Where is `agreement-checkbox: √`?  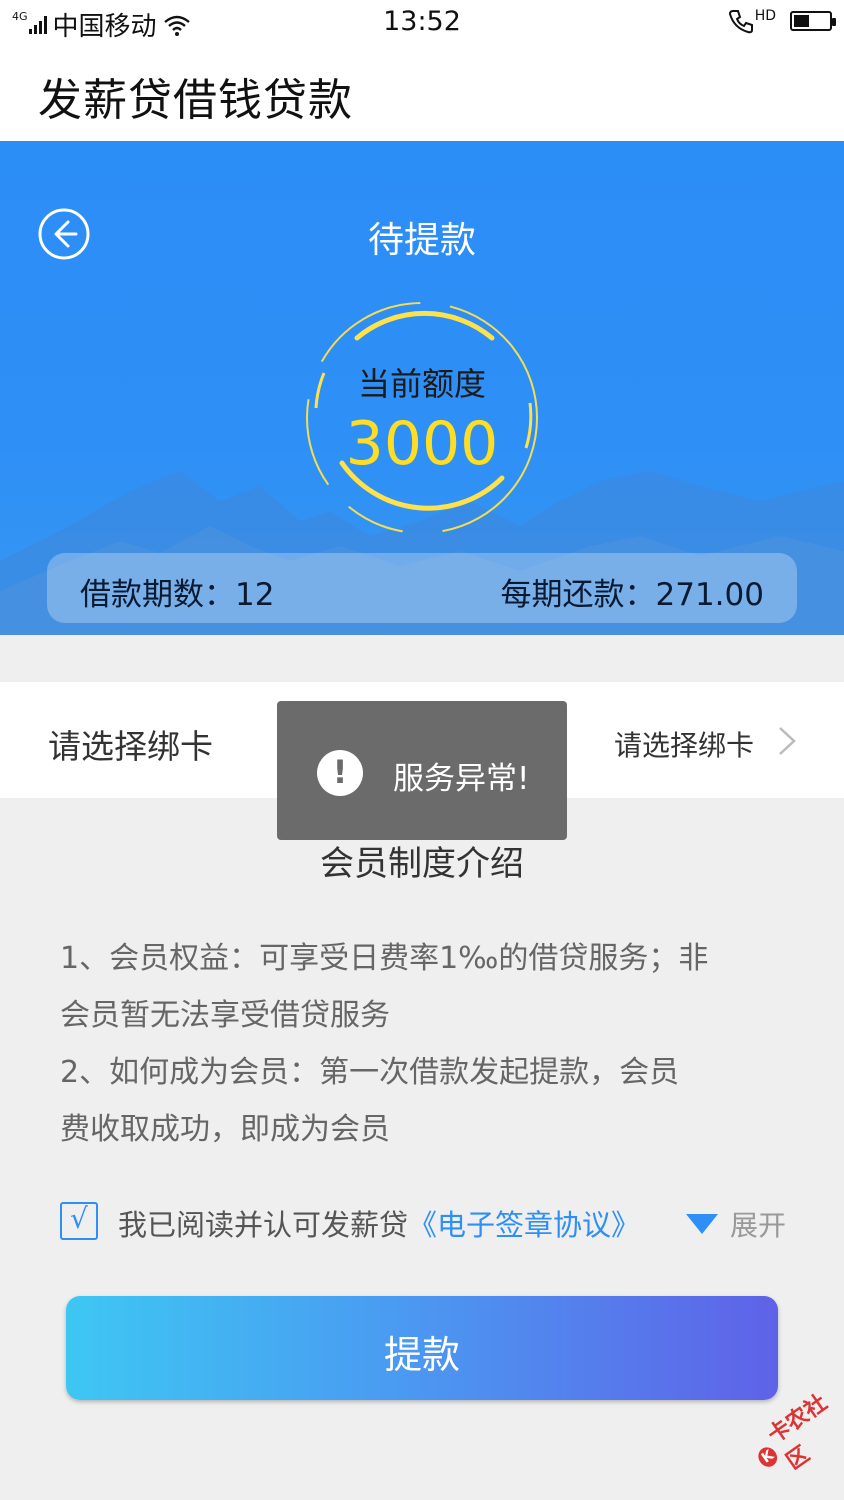 agreement-checkbox: √ is located at coordinates (79, 1221).